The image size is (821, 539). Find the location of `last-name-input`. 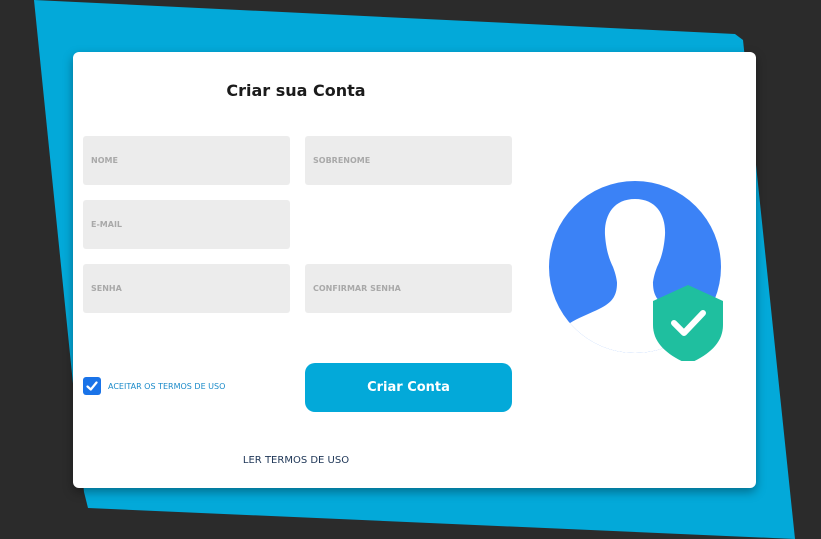

last-name-input is located at coordinates (408, 160).